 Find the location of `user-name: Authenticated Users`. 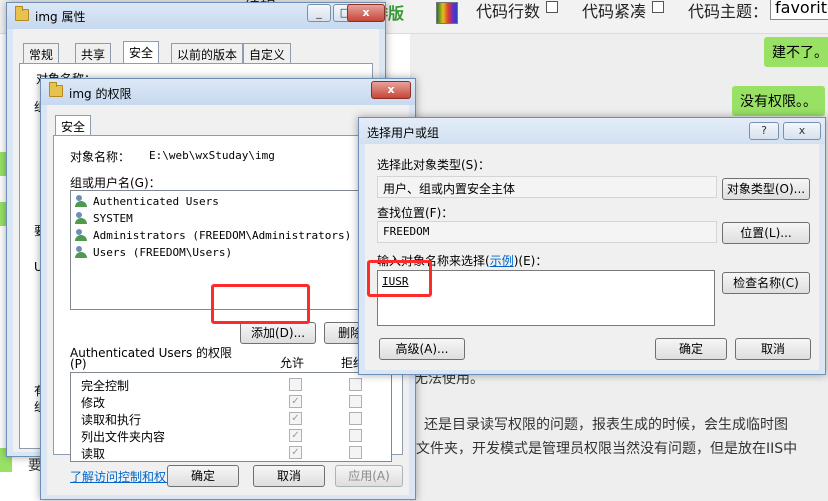

user-name: Authenticated Users is located at coordinates (156, 201).